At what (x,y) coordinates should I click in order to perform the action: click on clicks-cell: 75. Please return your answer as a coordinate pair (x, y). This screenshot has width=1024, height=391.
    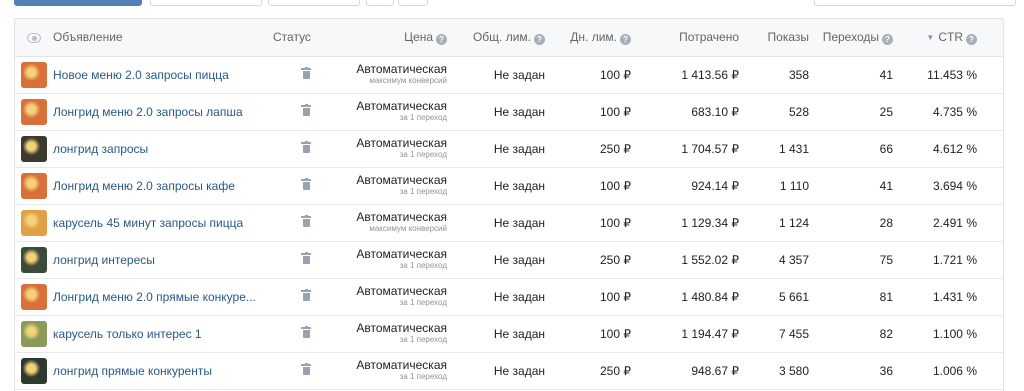
    Looking at the image, I should click on (886, 259).